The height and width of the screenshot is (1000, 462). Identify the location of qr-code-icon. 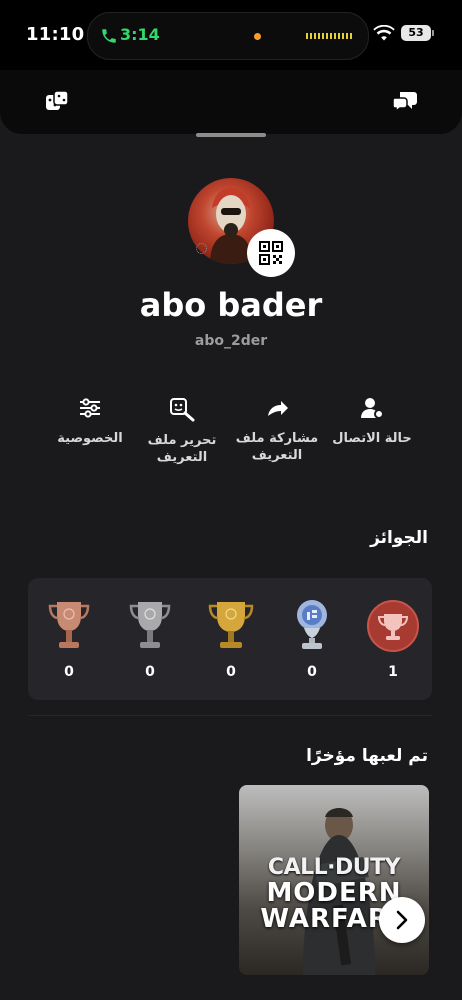
(271, 253).